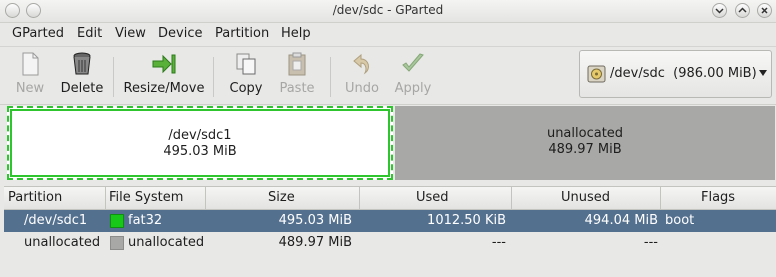 Image resolution: width=776 pixels, height=277 pixels. What do you see at coordinates (242, 33) in the screenshot?
I see `menu-partition: Partition` at bounding box center [242, 33].